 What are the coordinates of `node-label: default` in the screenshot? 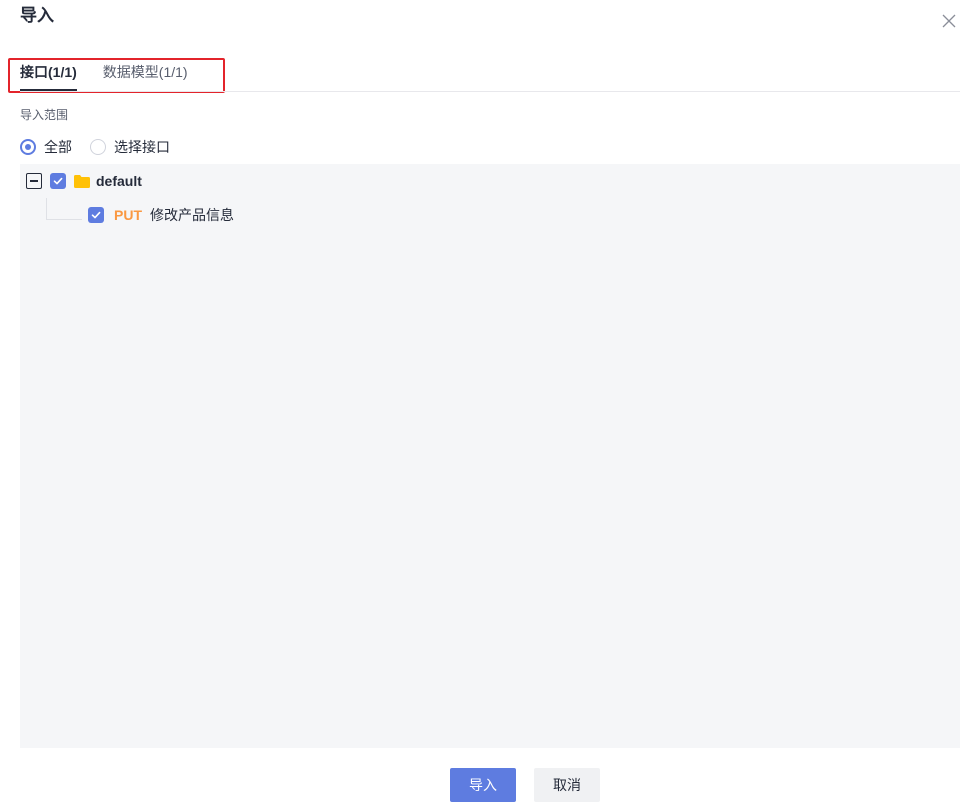 It's located at (119, 181).